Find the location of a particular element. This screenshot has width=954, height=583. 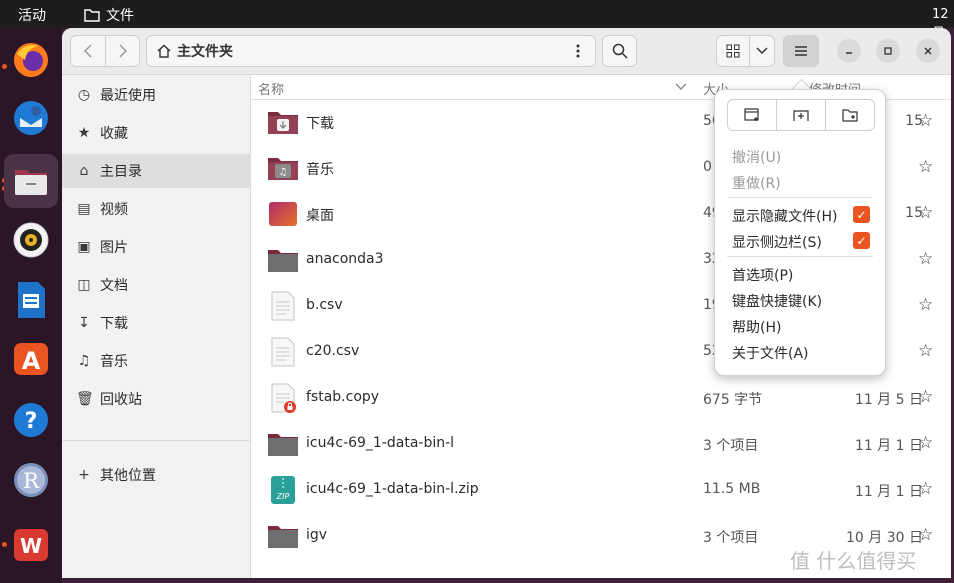

new-folder-button is located at coordinates (850, 115).